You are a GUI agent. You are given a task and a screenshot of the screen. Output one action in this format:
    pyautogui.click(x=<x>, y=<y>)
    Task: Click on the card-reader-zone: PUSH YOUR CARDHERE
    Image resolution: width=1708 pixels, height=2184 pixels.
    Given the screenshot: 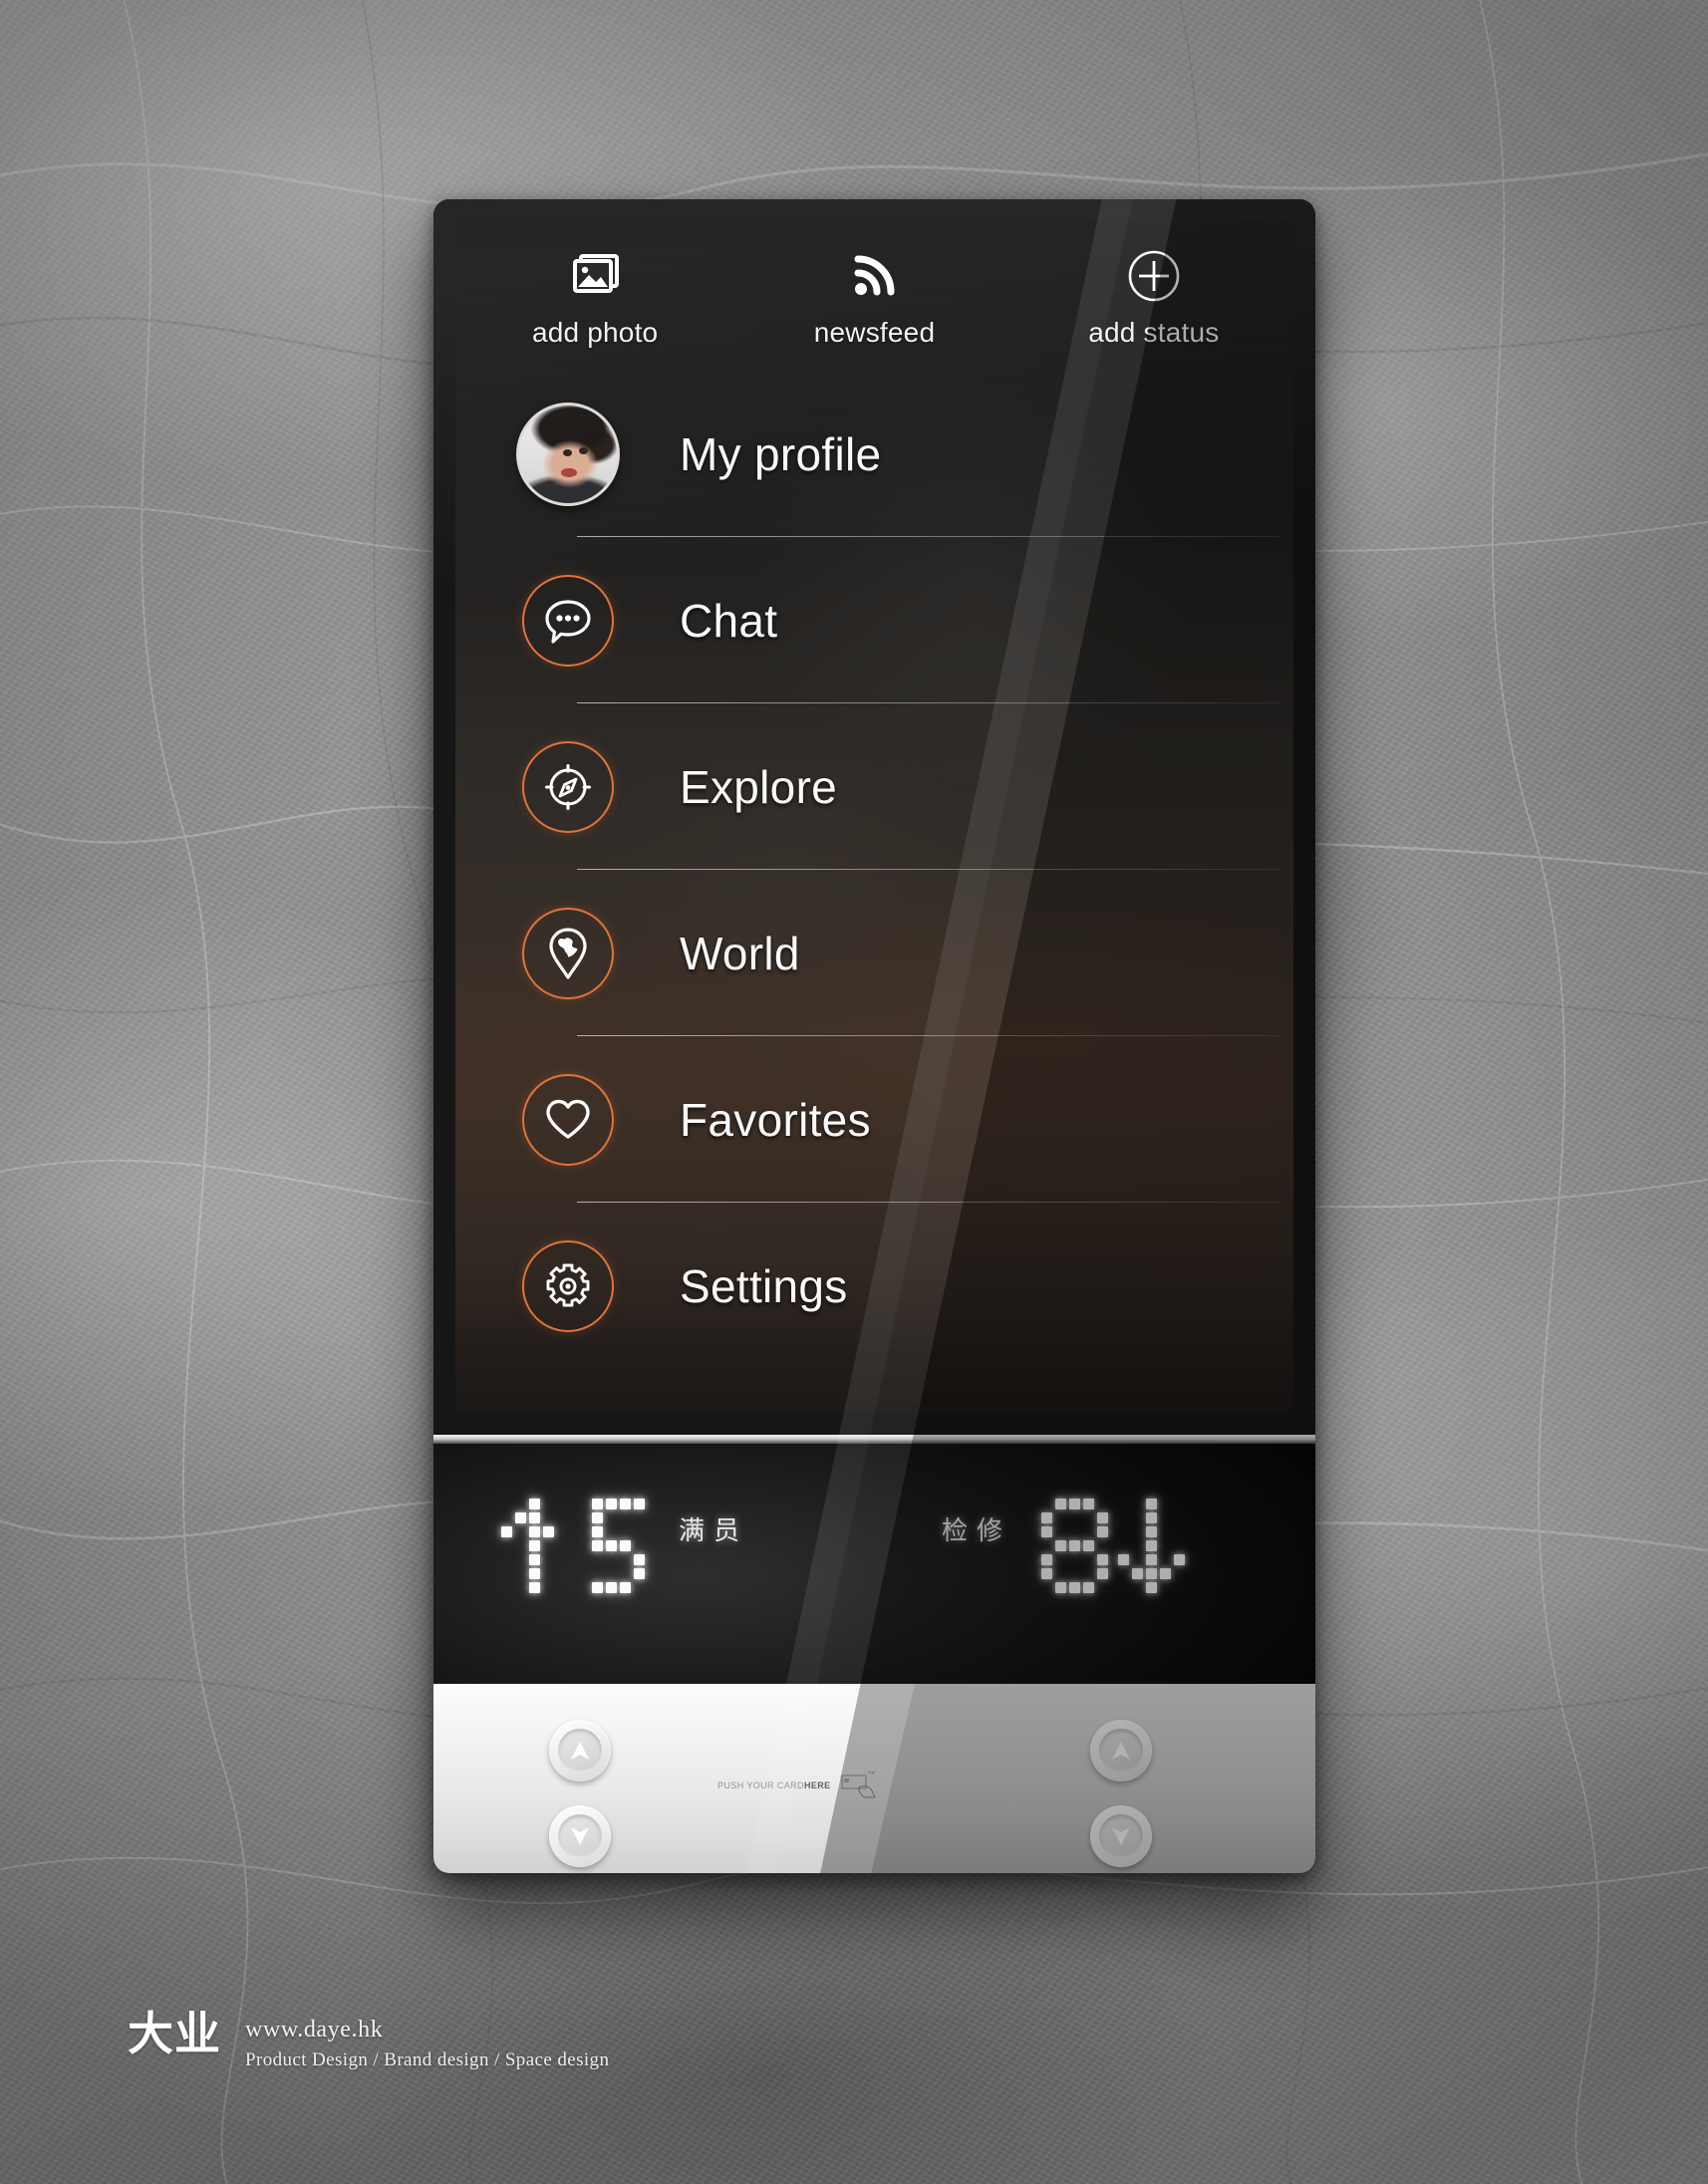 What is the action you would take?
    pyautogui.click(x=801, y=1785)
    